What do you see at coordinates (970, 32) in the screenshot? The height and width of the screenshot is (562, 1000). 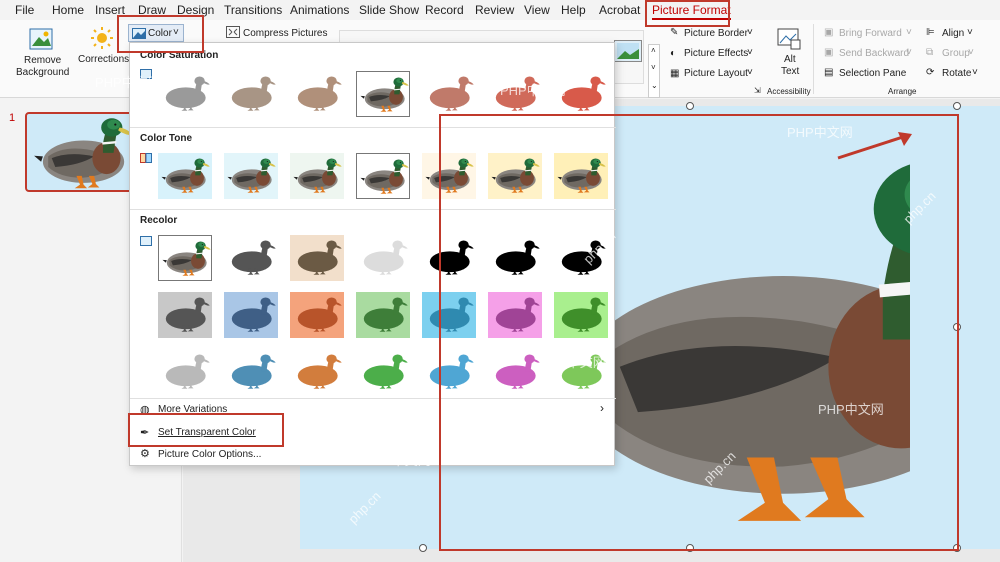 I see `align-chevron-icon: ˅` at bounding box center [970, 32].